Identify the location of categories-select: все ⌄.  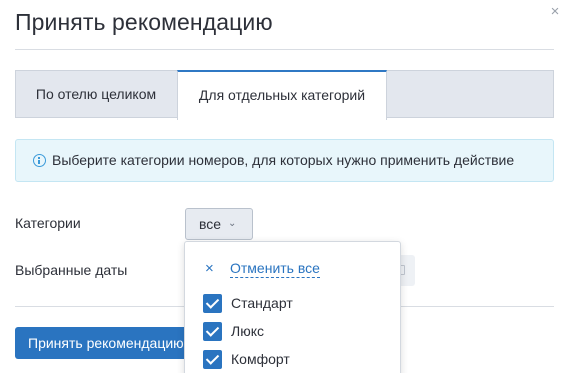
(219, 224).